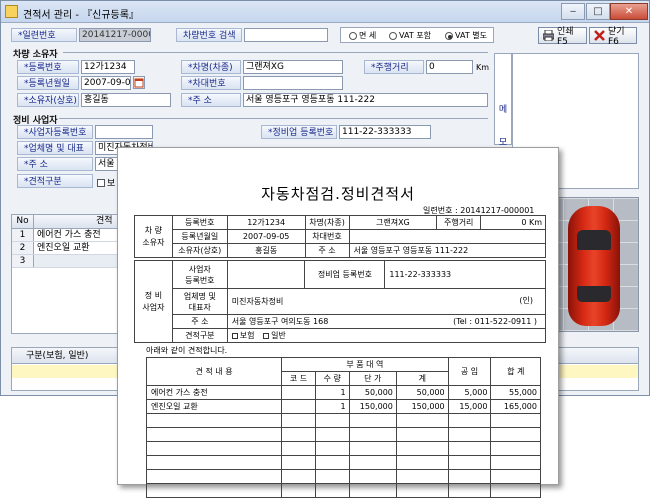 The height and width of the screenshot is (498, 650). What do you see at coordinates (273, 118) in the screenshot?
I see `shop-section-divider` at bounding box center [273, 118].